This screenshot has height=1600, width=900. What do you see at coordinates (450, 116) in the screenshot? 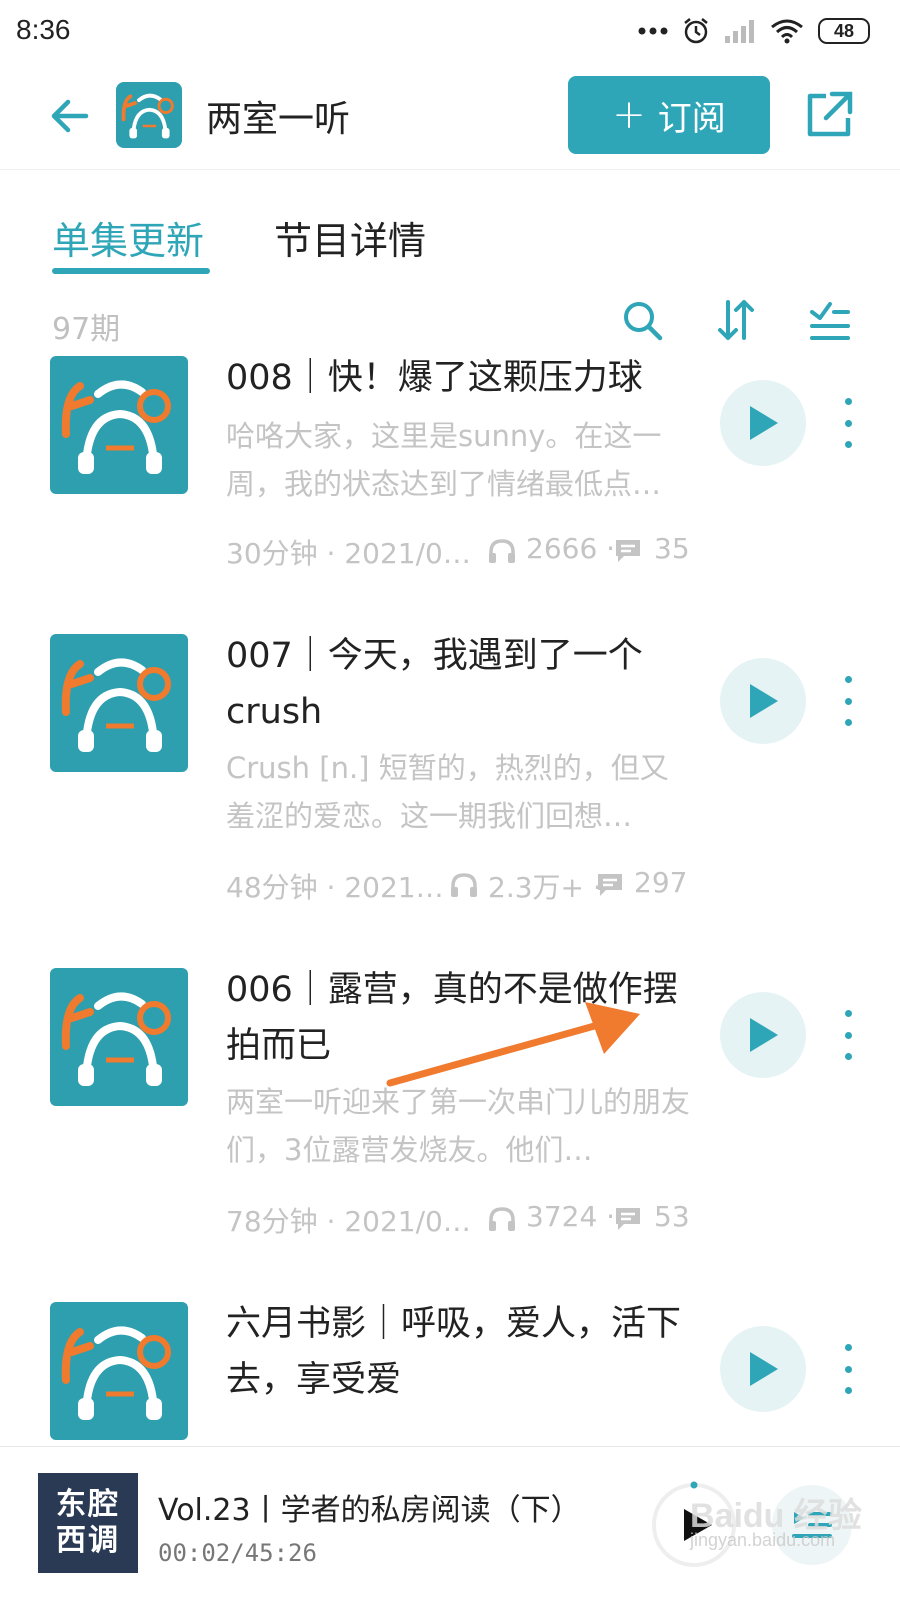
I see `app-header: 两室一听 + 订阅` at bounding box center [450, 116].